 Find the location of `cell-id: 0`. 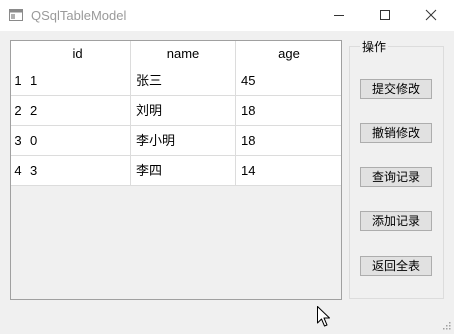

cell-id: 0 is located at coordinates (78, 141).